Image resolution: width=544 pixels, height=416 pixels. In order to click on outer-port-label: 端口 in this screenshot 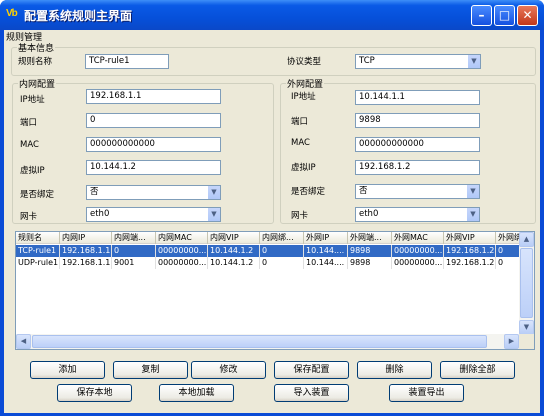, I will do `click(300, 122)`.